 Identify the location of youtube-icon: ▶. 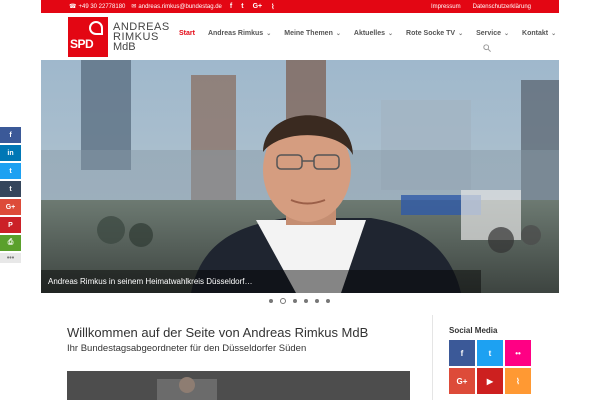
(490, 381).